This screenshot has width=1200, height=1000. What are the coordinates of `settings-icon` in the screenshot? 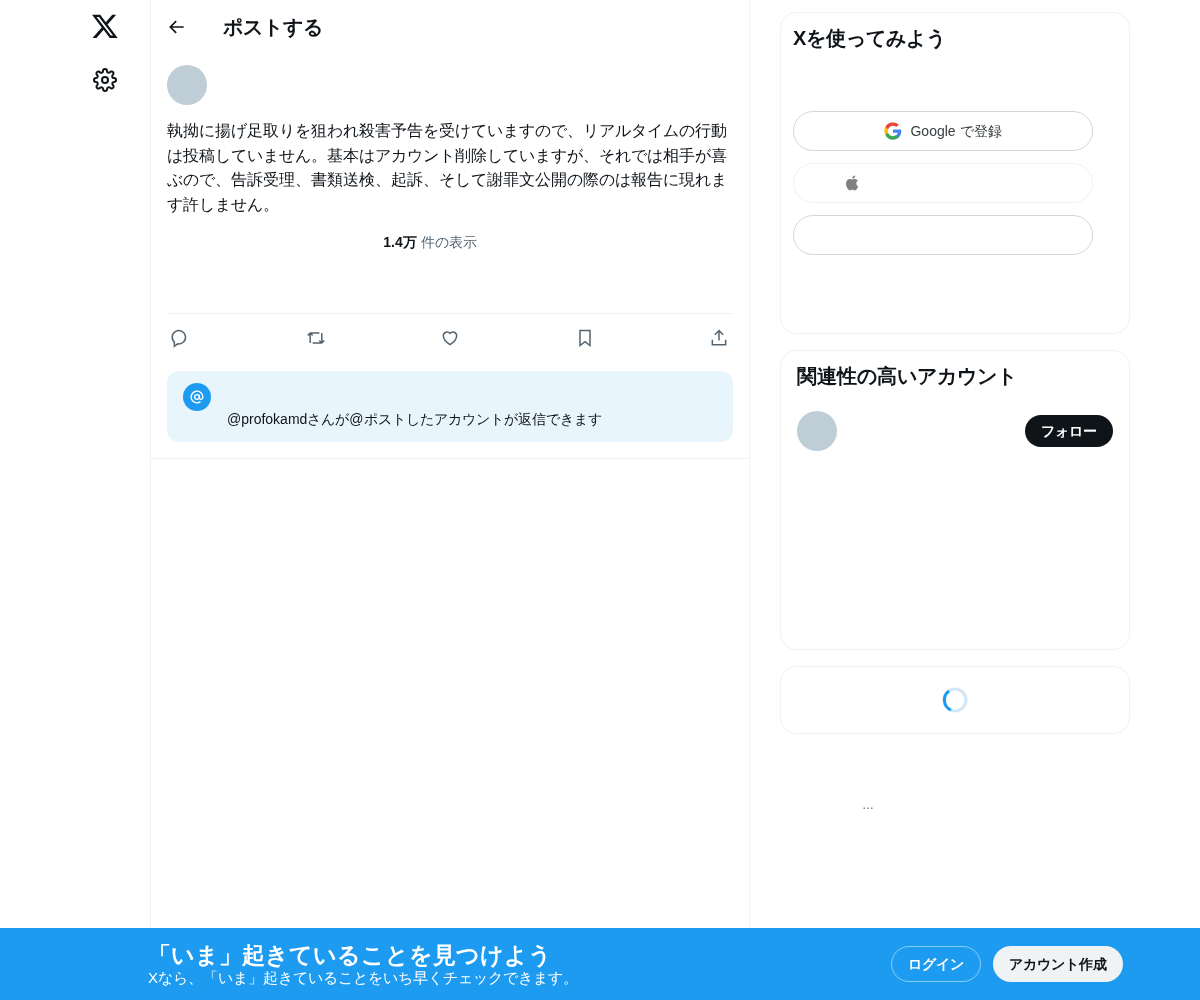 It's located at (105, 80).